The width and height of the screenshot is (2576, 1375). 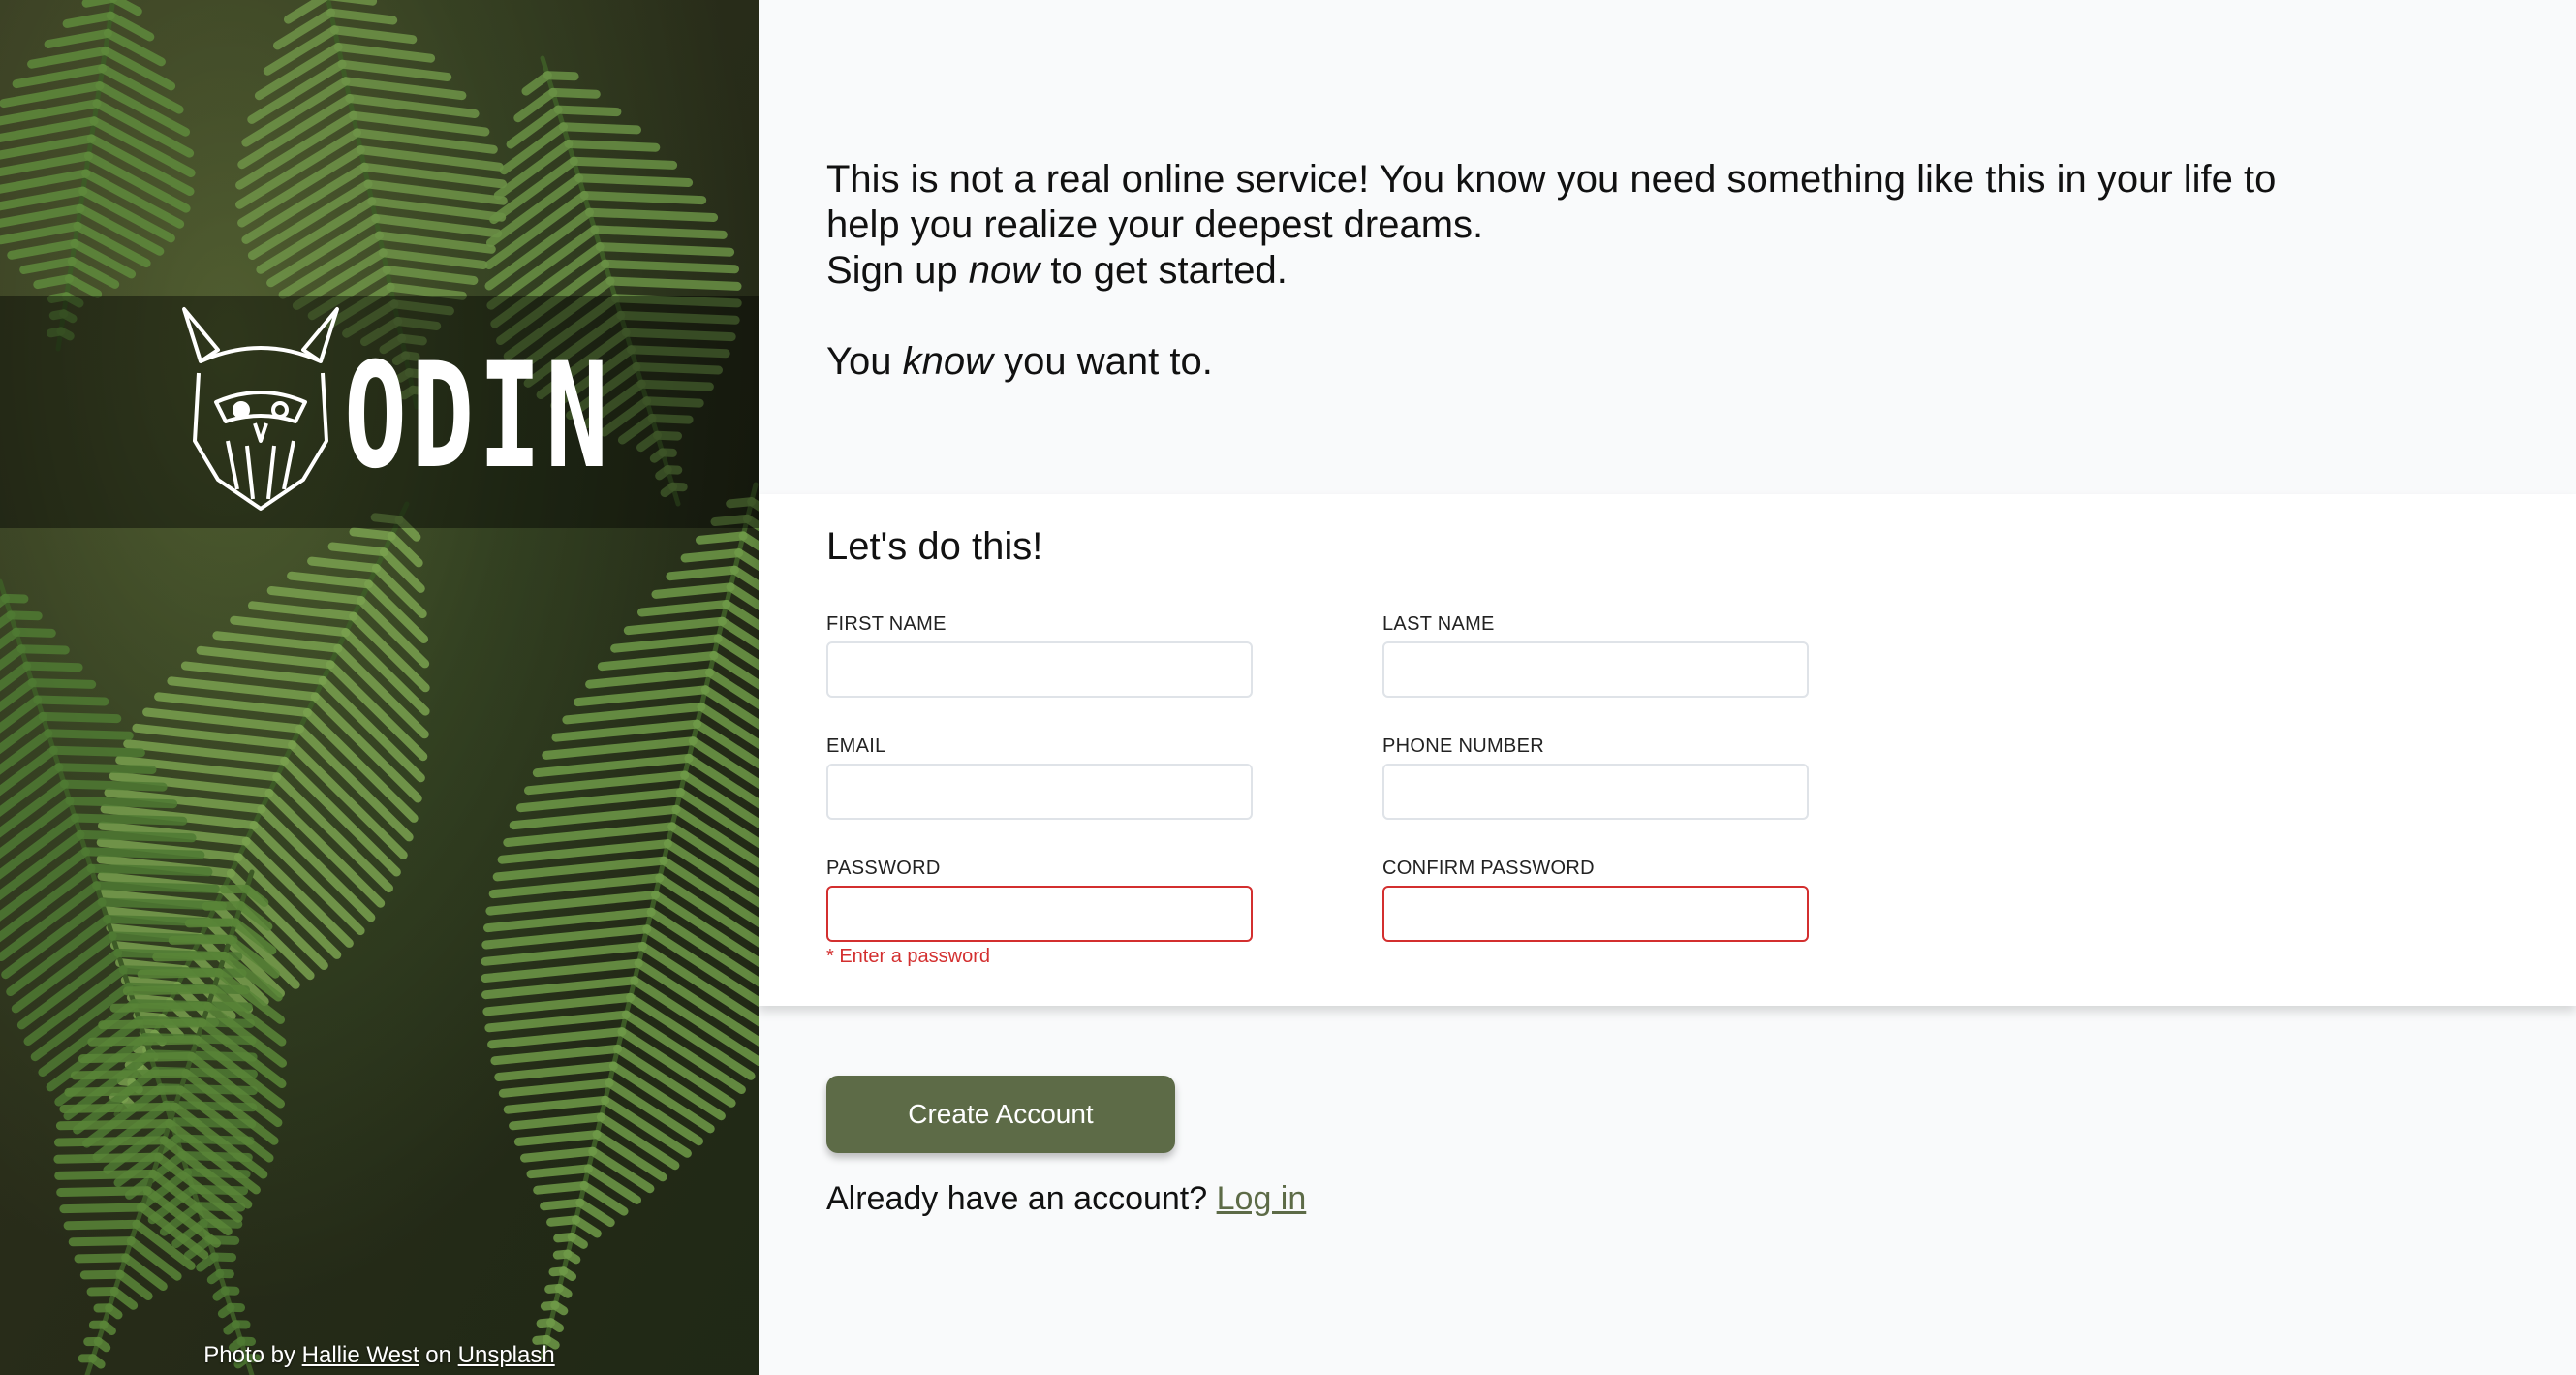 What do you see at coordinates (1004, 270) in the screenshot?
I see `intro-line-2-emphasis: now` at bounding box center [1004, 270].